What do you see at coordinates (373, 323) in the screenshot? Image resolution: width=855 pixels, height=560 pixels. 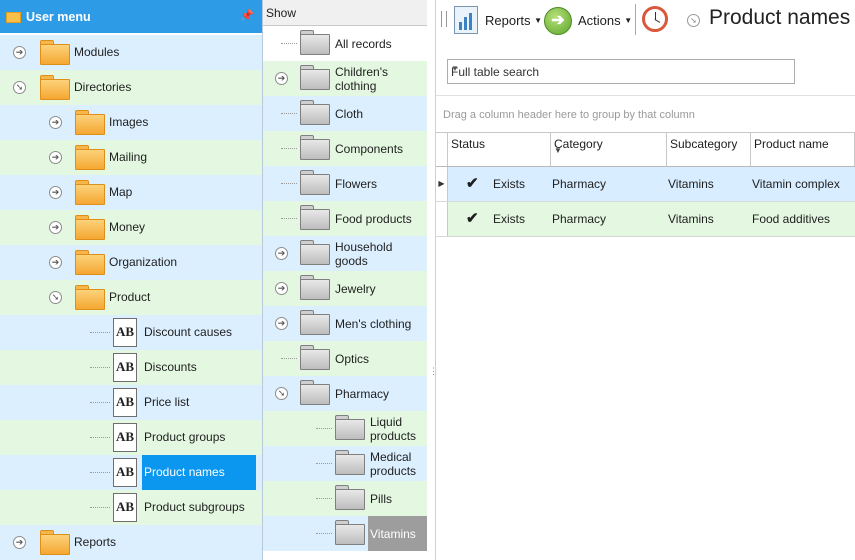 I see `filter-item-label: Men's clothing` at bounding box center [373, 323].